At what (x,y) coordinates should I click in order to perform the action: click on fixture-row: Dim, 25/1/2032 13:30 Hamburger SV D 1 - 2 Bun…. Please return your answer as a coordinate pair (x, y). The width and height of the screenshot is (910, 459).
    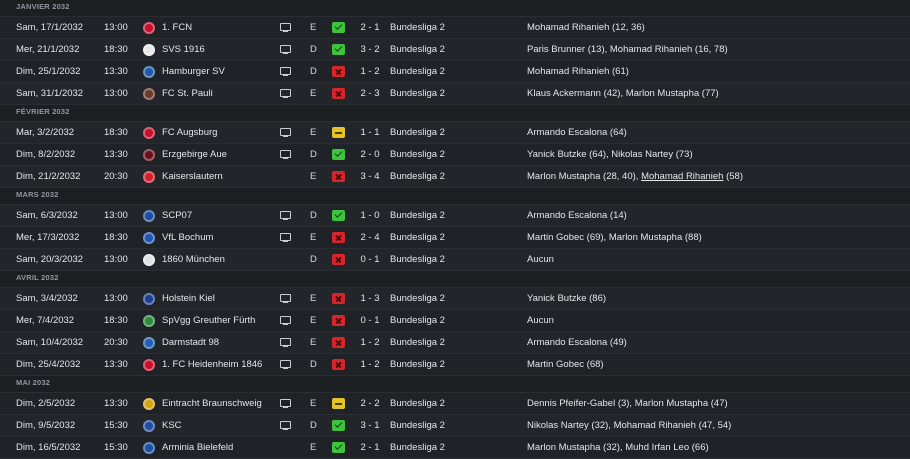
    Looking at the image, I should click on (455, 72).